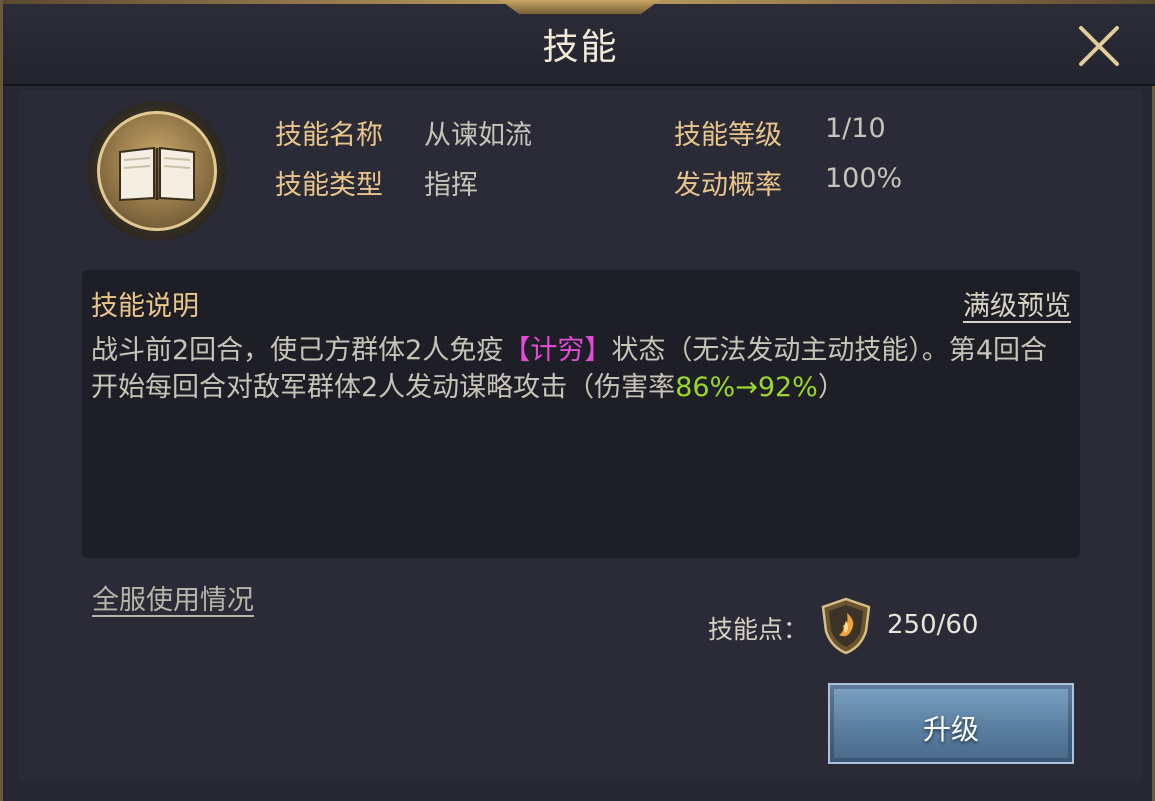 This screenshot has height=801, width=1155. I want to click on top-ornament, so click(580, 7).